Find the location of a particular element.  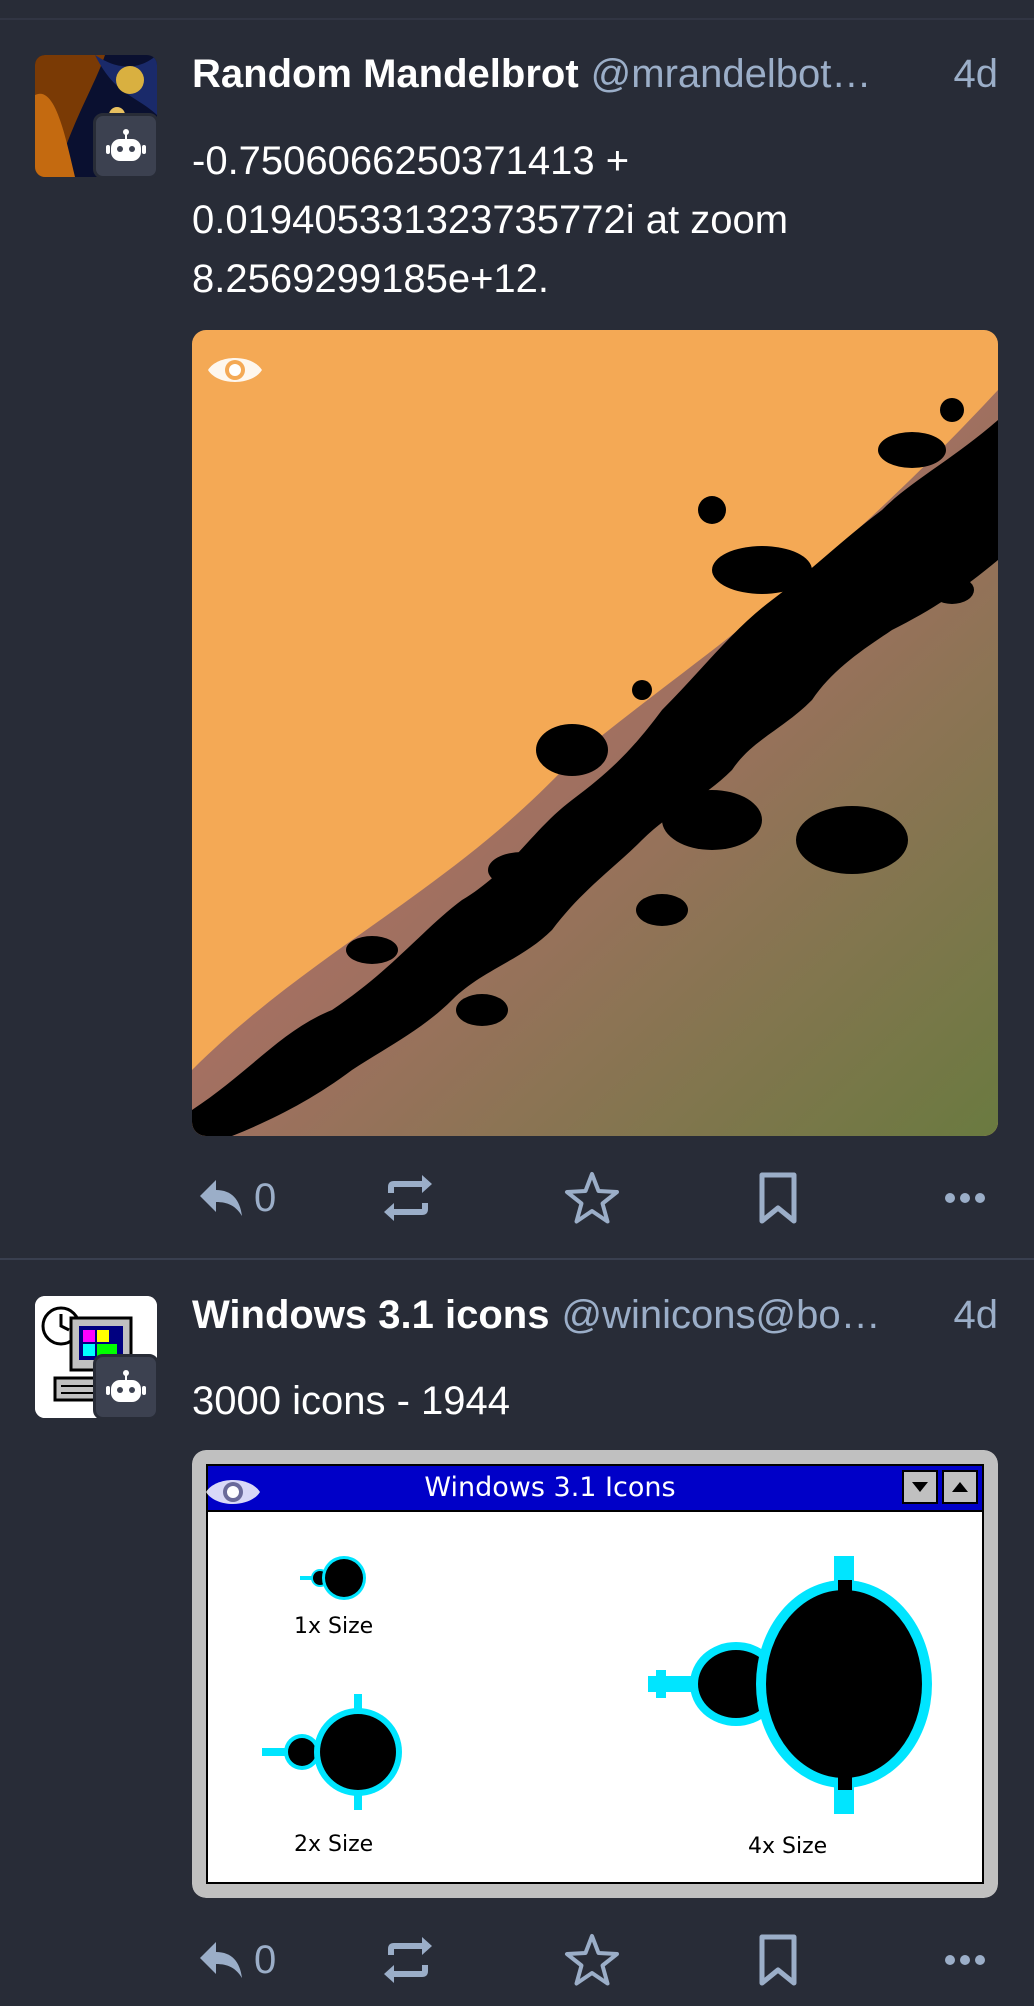

size-label-1x: 1x Size is located at coordinates (334, 1626).